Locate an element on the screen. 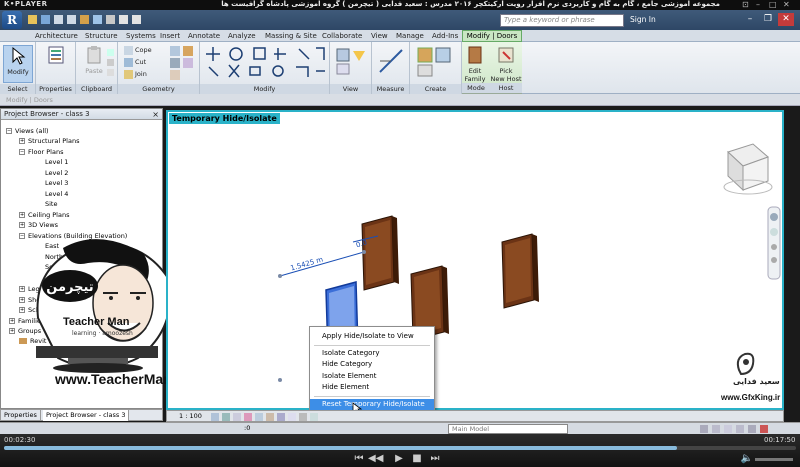 The width and height of the screenshot is (800, 467). tab-properties: Properties is located at coordinates (21, 415).